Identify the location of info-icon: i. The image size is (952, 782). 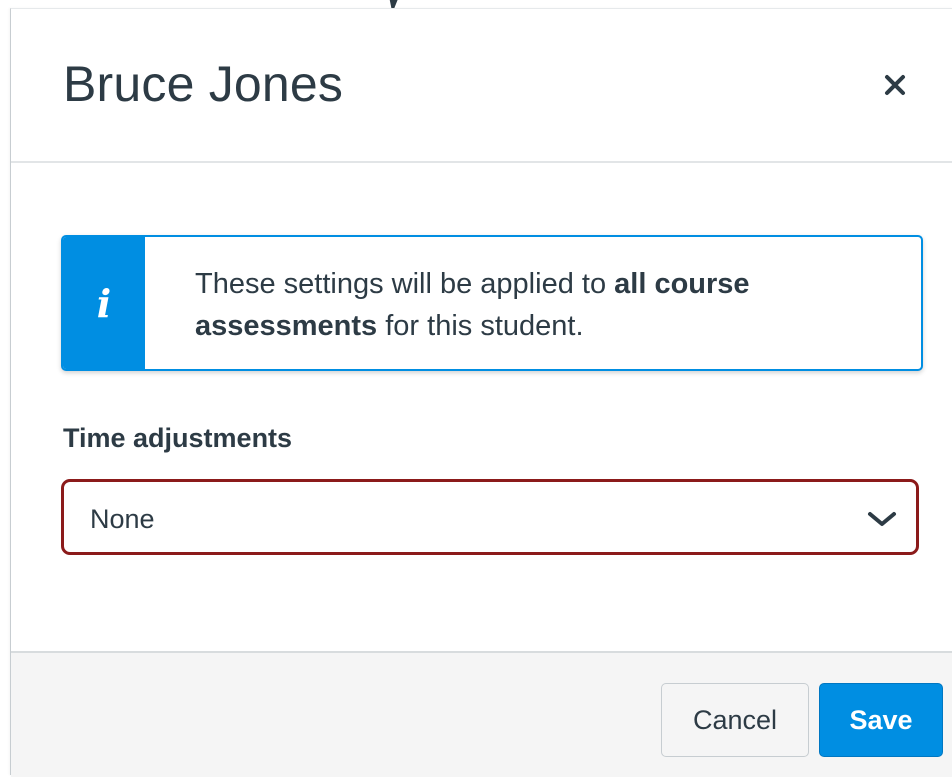
(104, 303).